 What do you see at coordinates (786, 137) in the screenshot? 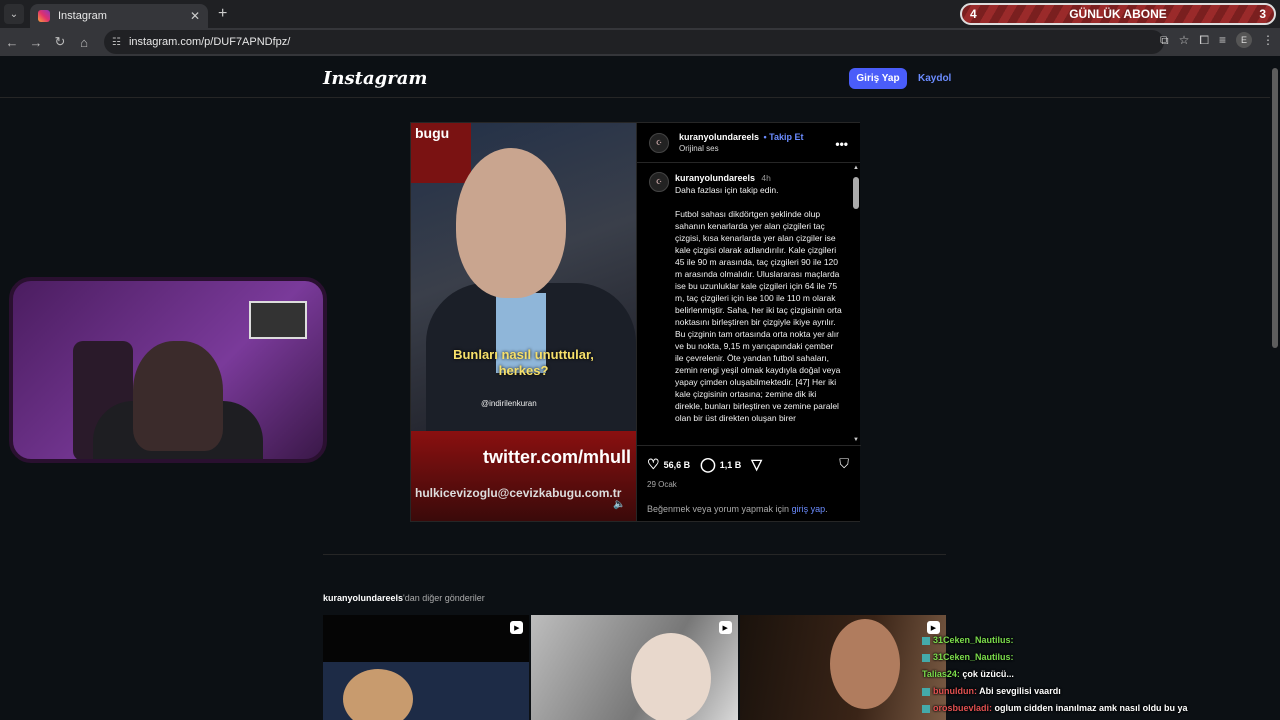
I see `follow-button: Takip Et` at bounding box center [786, 137].